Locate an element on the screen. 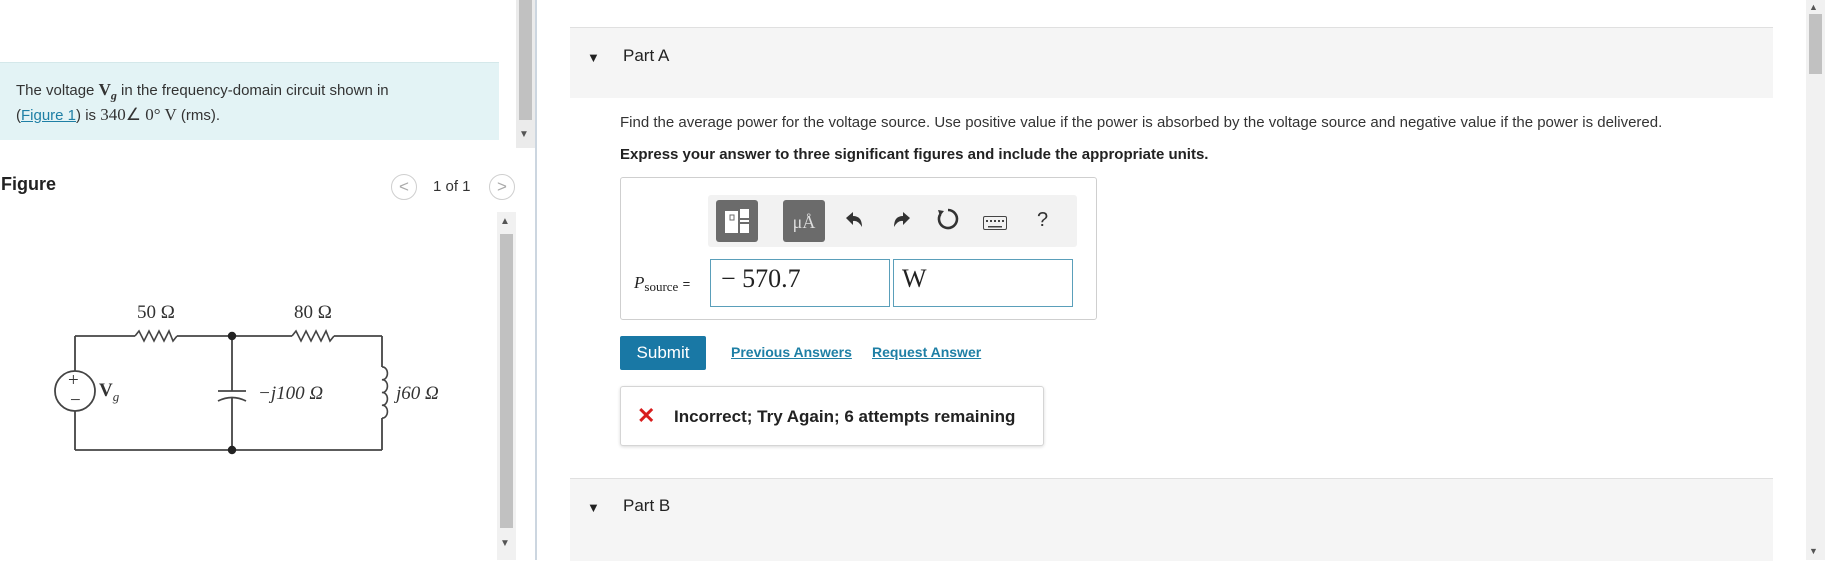  junction-bottom is located at coordinates (232, 450).